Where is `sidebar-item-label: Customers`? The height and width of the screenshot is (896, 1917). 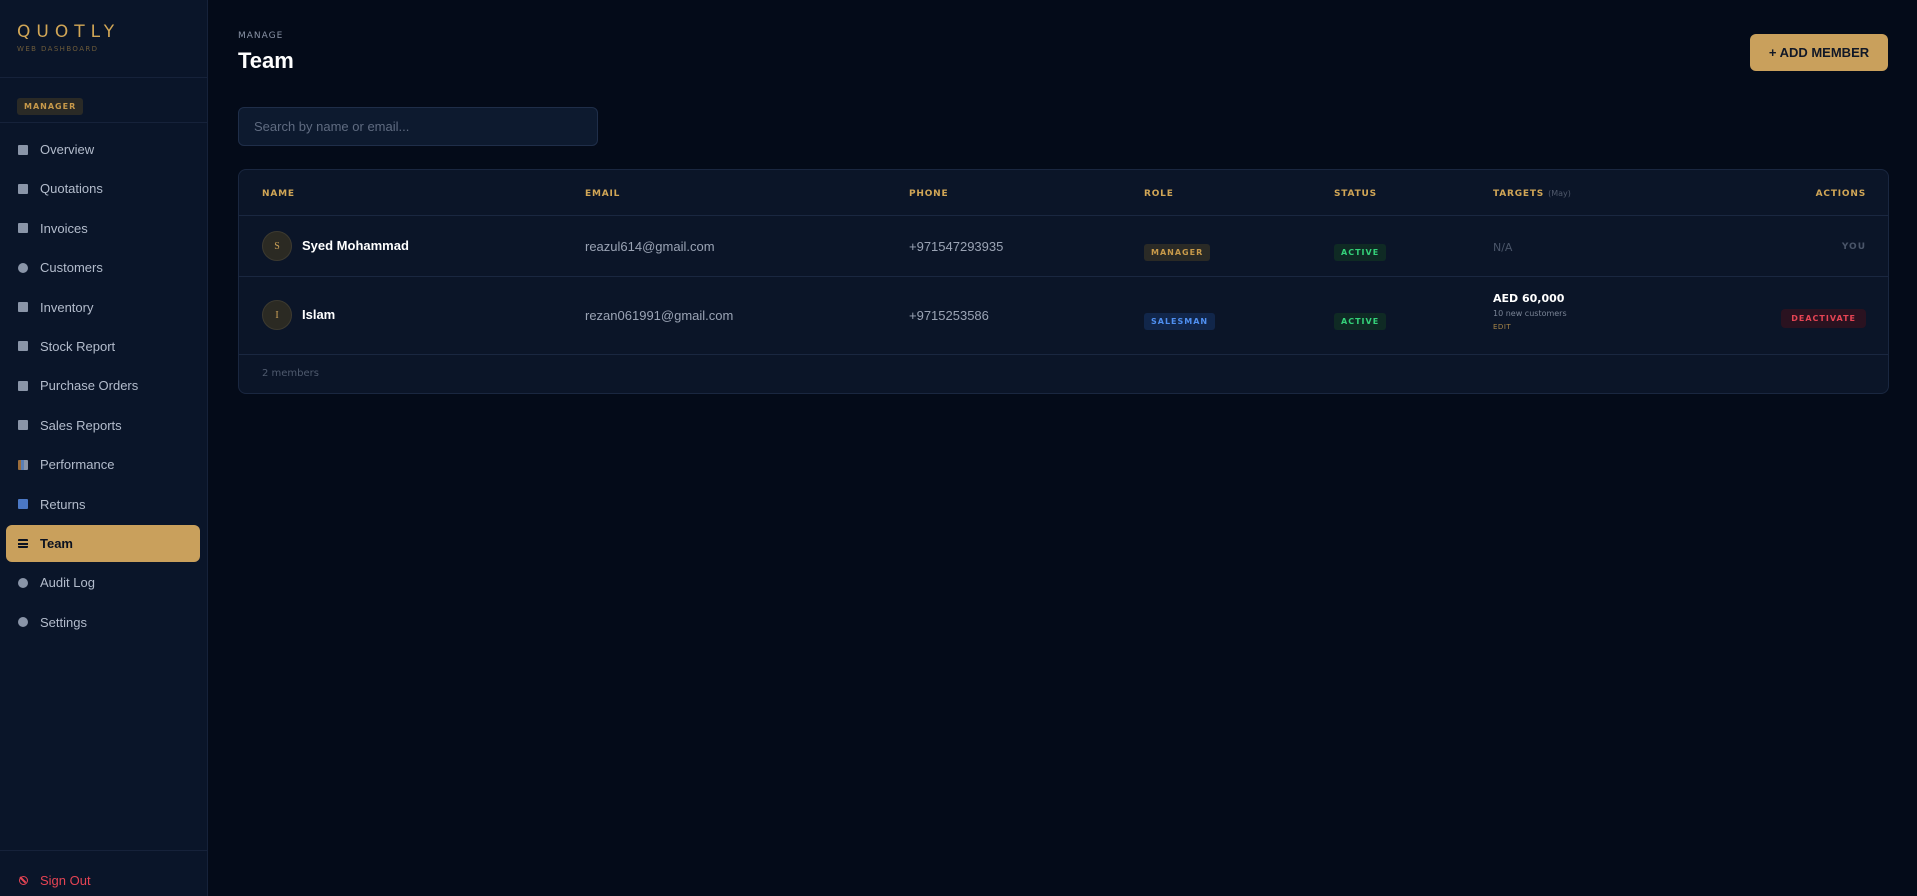
sidebar-item-label: Customers is located at coordinates (71, 268).